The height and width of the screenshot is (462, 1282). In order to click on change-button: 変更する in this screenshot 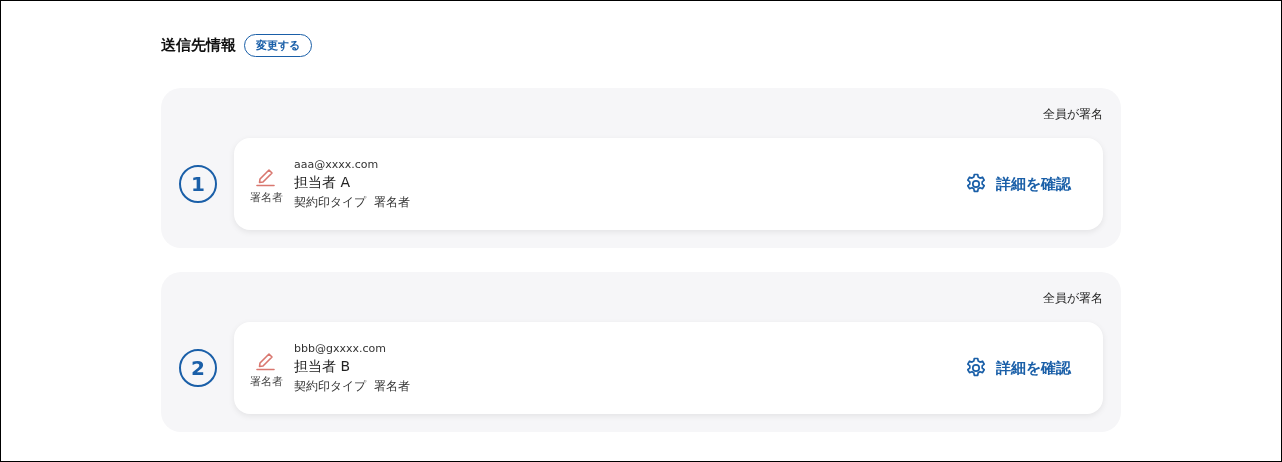, I will do `click(278, 45)`.